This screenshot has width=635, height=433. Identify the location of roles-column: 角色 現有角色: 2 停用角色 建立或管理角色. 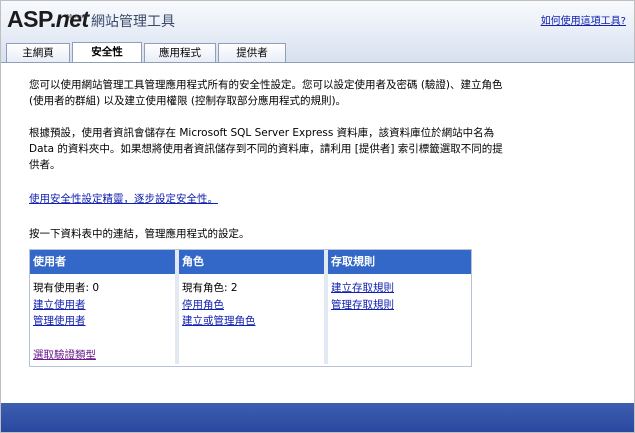
(251, 307).